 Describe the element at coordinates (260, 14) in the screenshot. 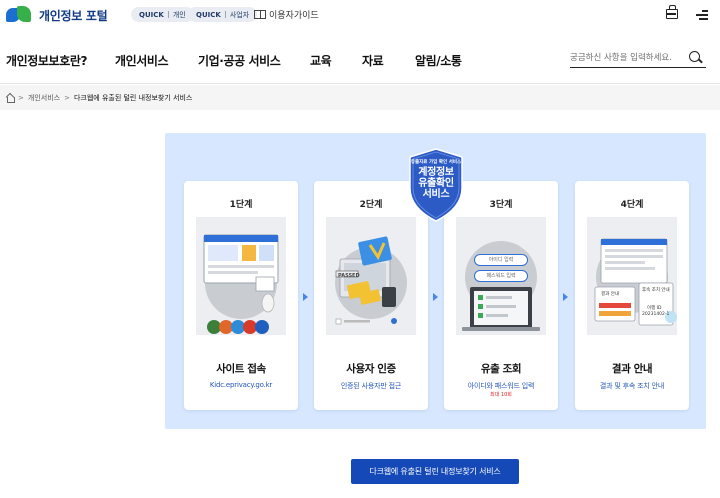

I see `book-icon` at that location.